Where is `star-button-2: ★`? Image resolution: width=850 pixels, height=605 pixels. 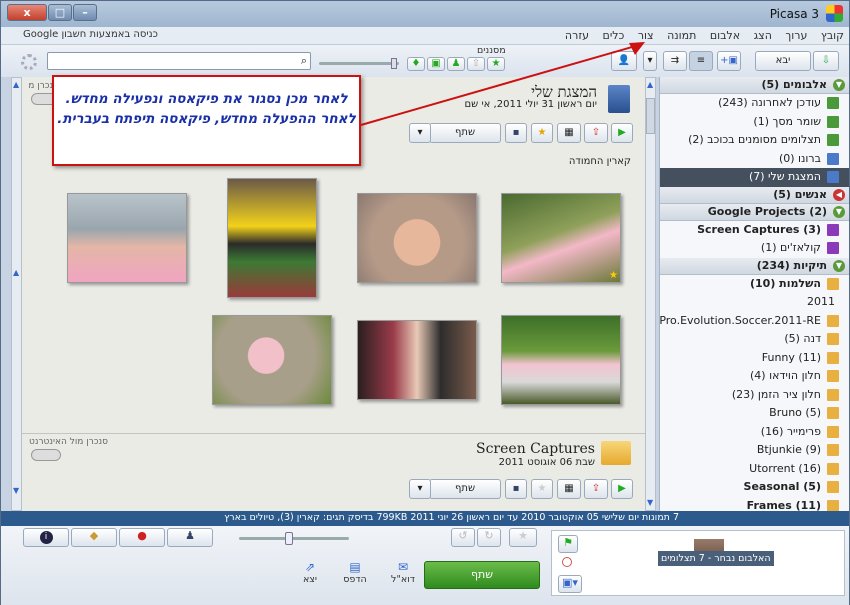
star-button-2: ★ is located at coordinates (542, 489).